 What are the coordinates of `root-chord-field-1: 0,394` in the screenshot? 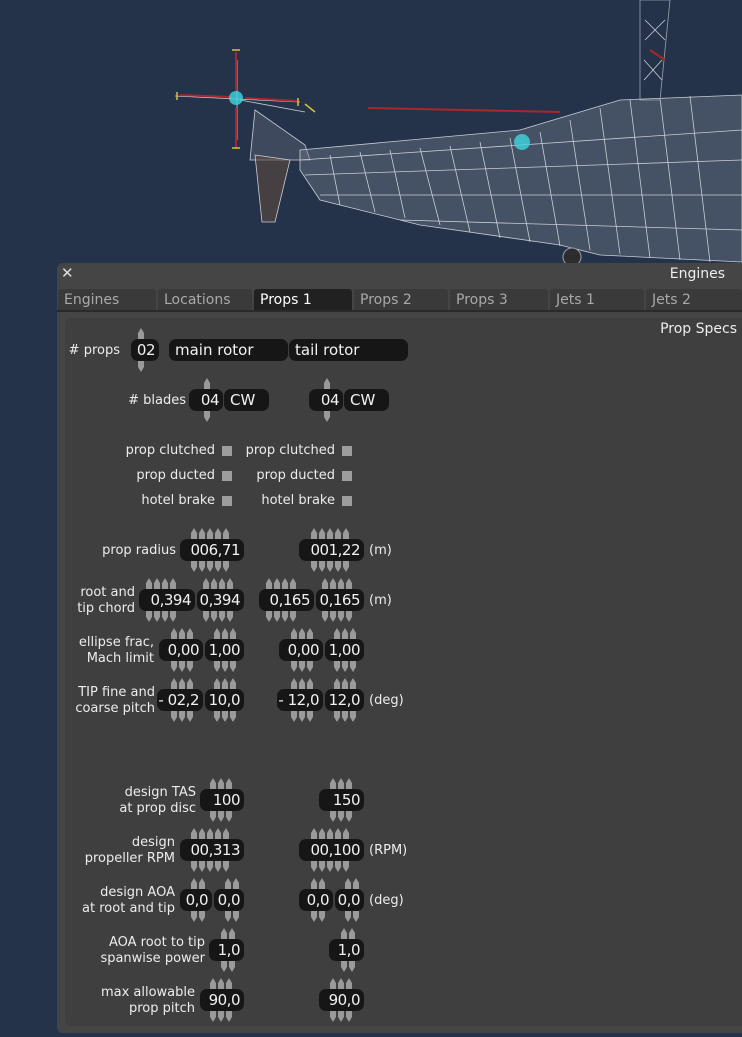 It's located at (167, 600).